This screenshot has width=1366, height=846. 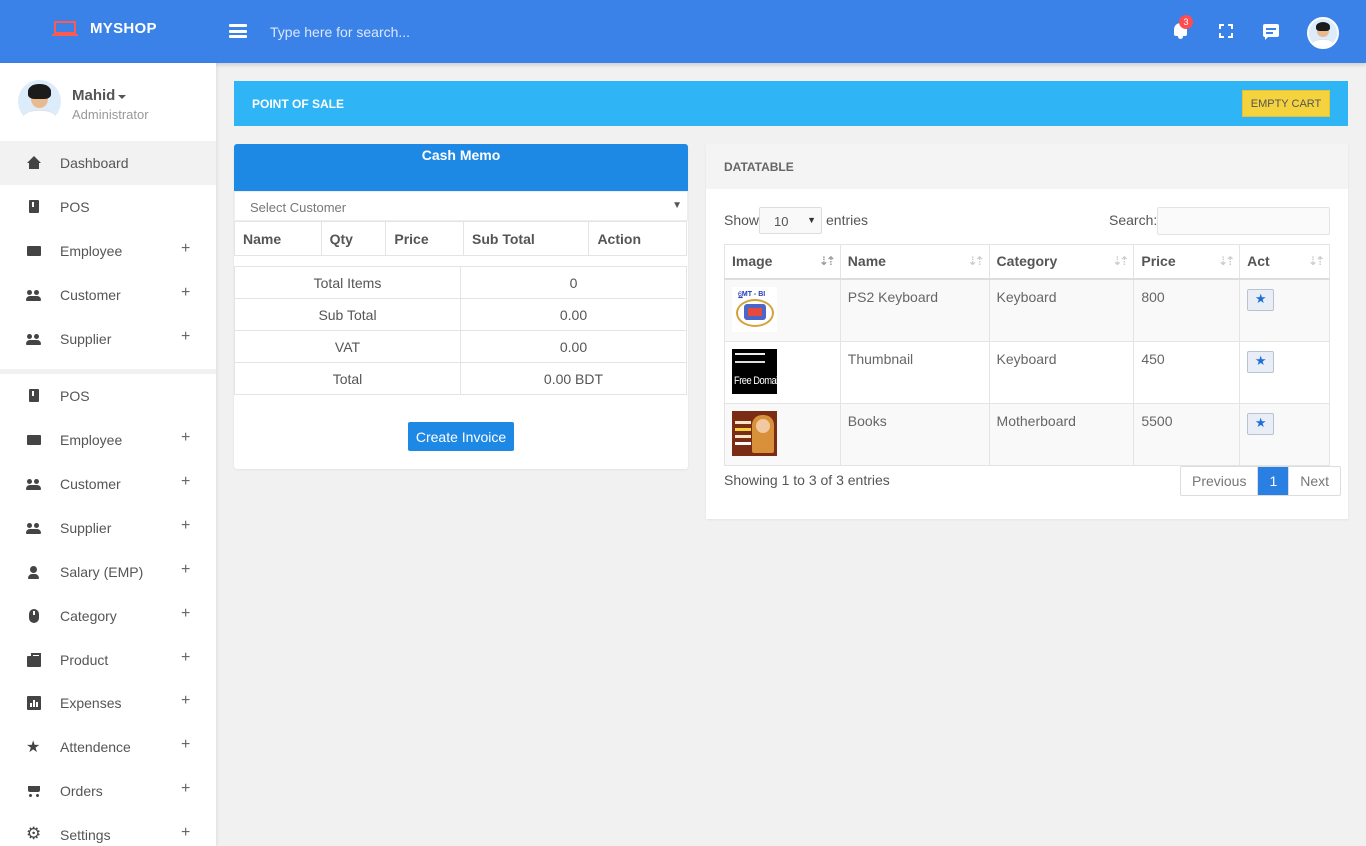 What do you see at coordinates (1286, 103) in the screenshot?
I see `empty-cart-button: EMPTY CART` at bounding box center [1286, 103].